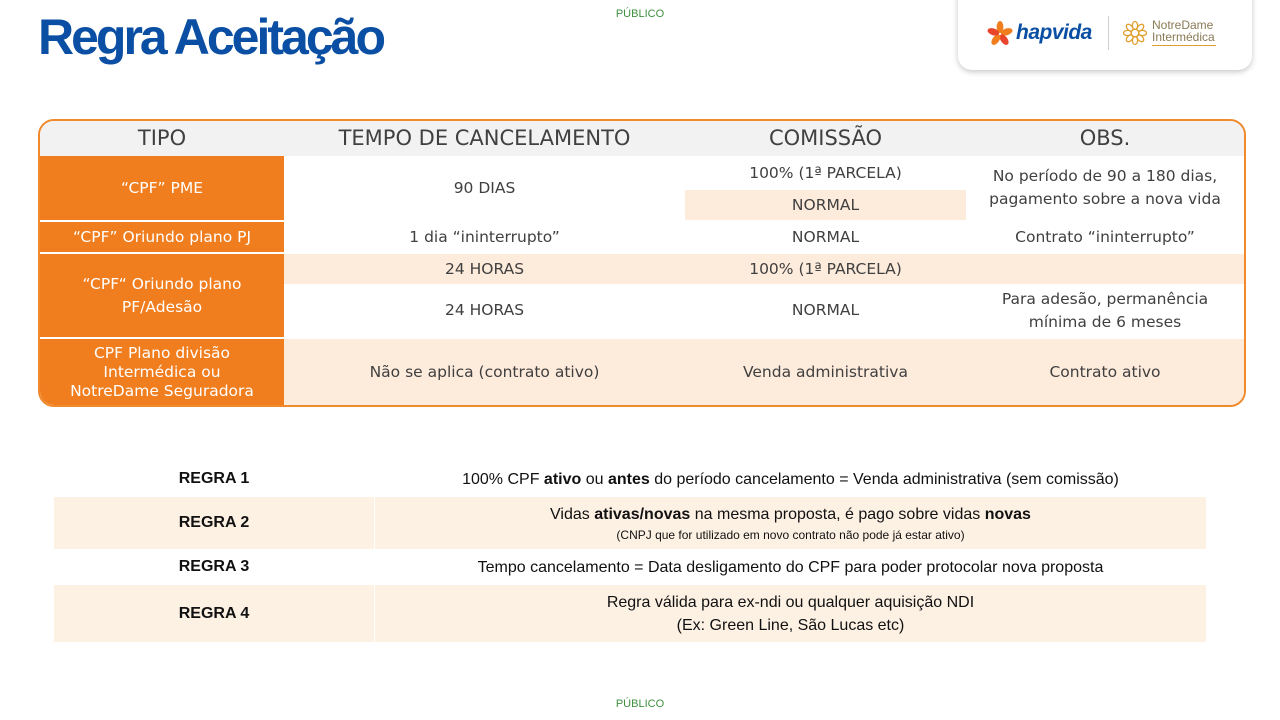 The height and width of the screenshot is (720, 1280). I want to click on row2-comissao: NORMAL, so click(825, 236).